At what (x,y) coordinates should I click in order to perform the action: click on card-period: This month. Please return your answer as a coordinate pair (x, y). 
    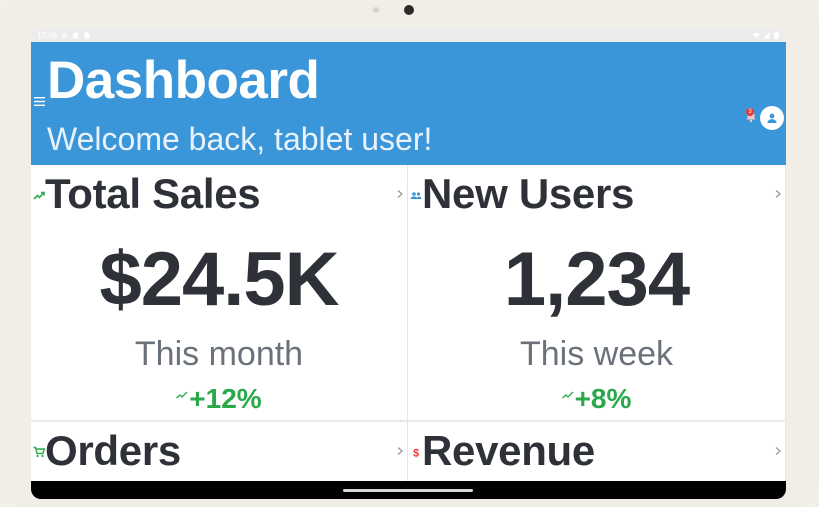
    Looking at the image, I should click on (219, 354).